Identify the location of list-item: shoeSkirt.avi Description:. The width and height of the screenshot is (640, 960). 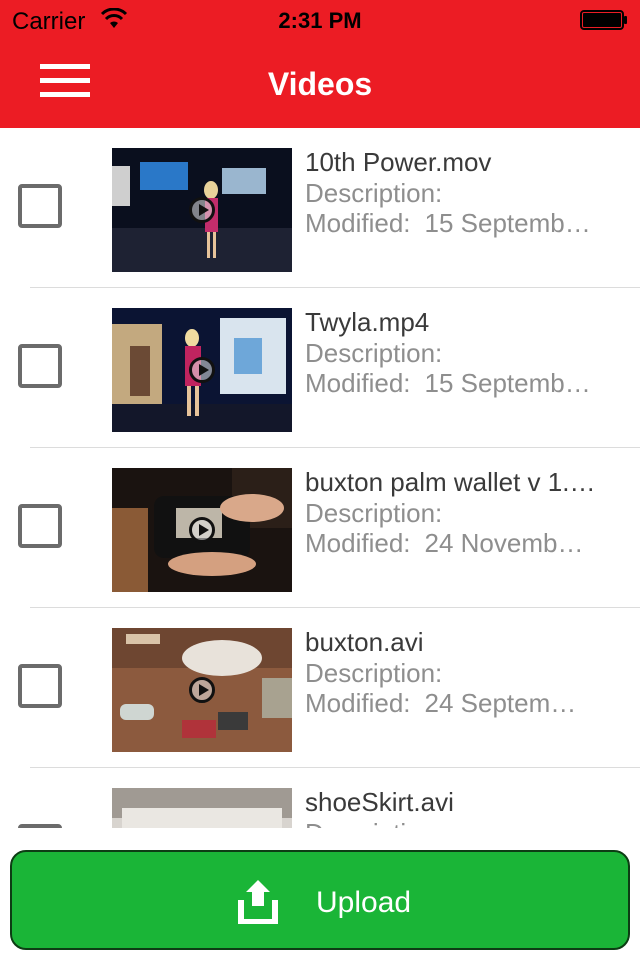
(320, 798).